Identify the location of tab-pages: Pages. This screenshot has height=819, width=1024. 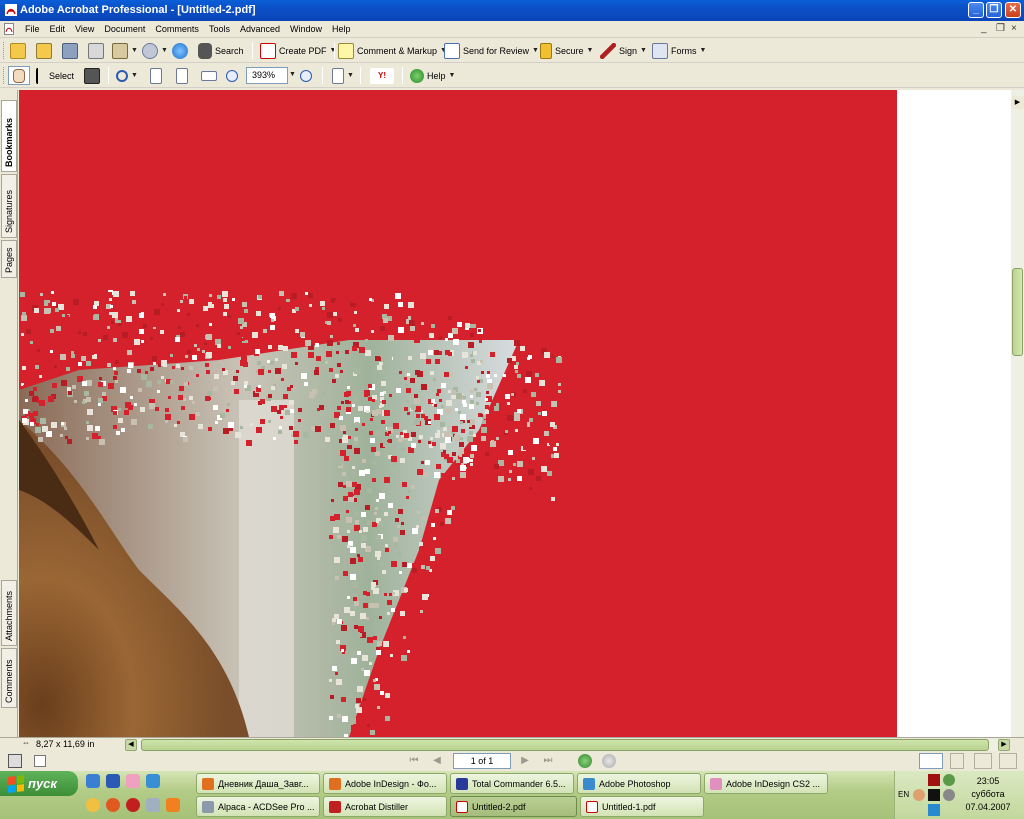
(9, 259).